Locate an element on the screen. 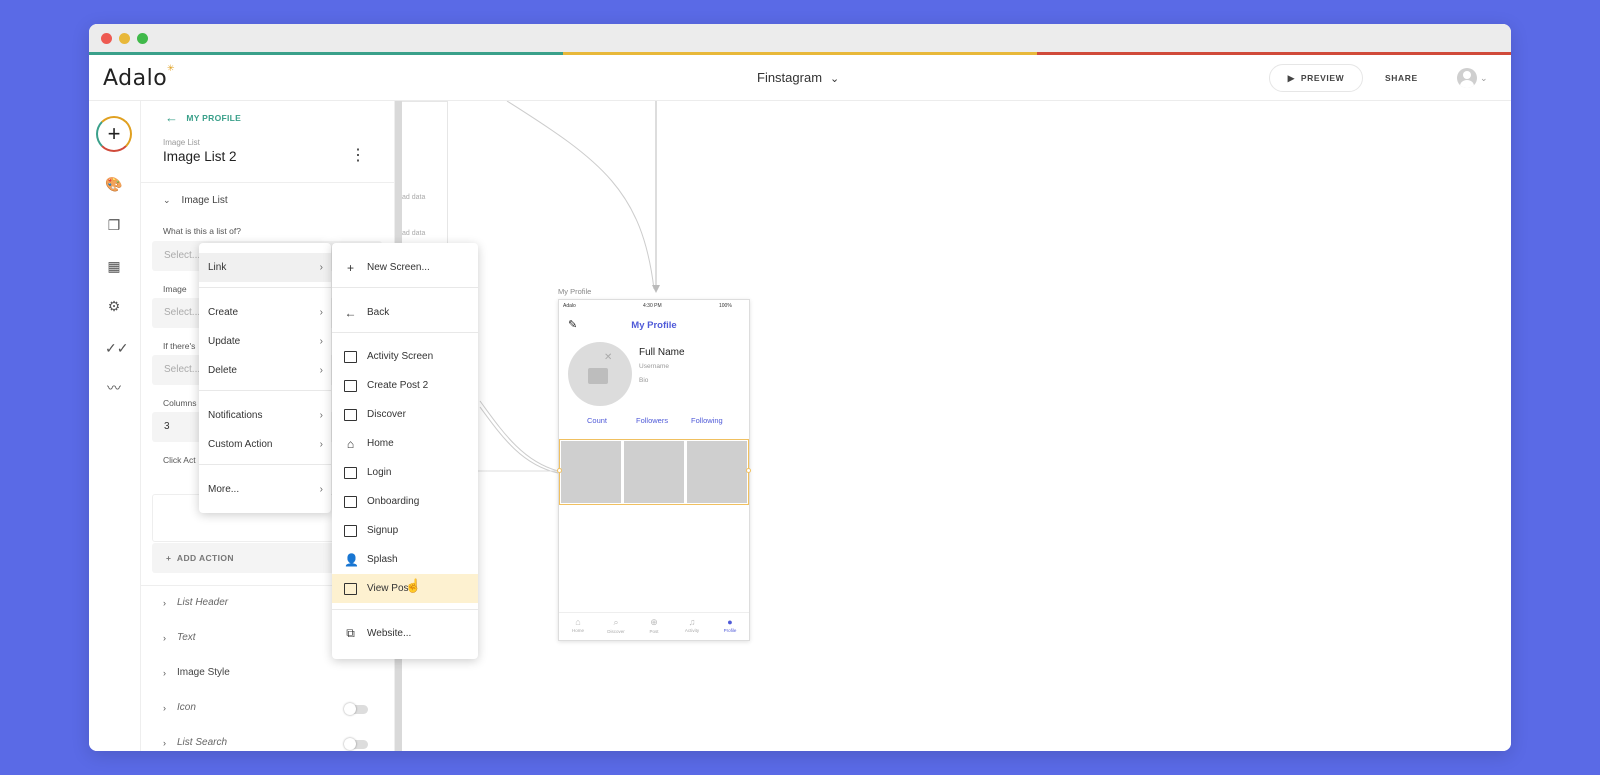 This screenshot has width=1600, height=775. menu-item-activity-screen: Activity Screen is located at coordinates (405, 356).